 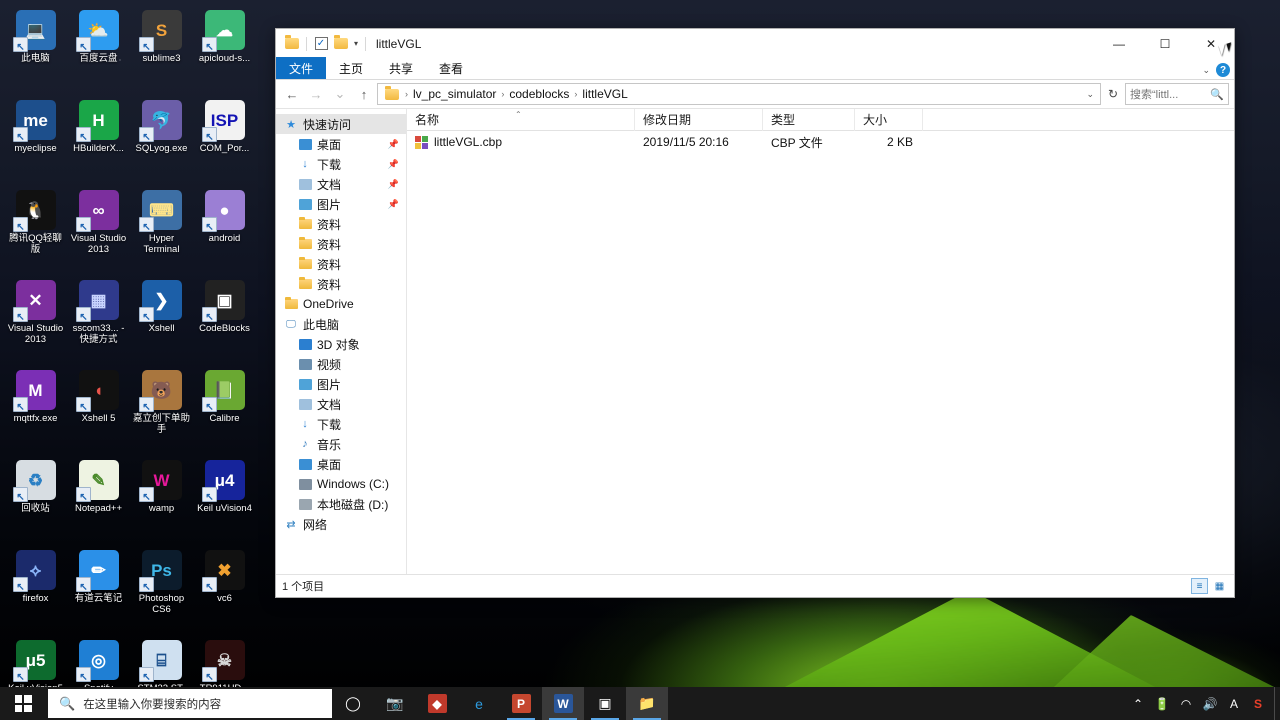 I want to click on windows-start-icon, so click(x=23, y=703).